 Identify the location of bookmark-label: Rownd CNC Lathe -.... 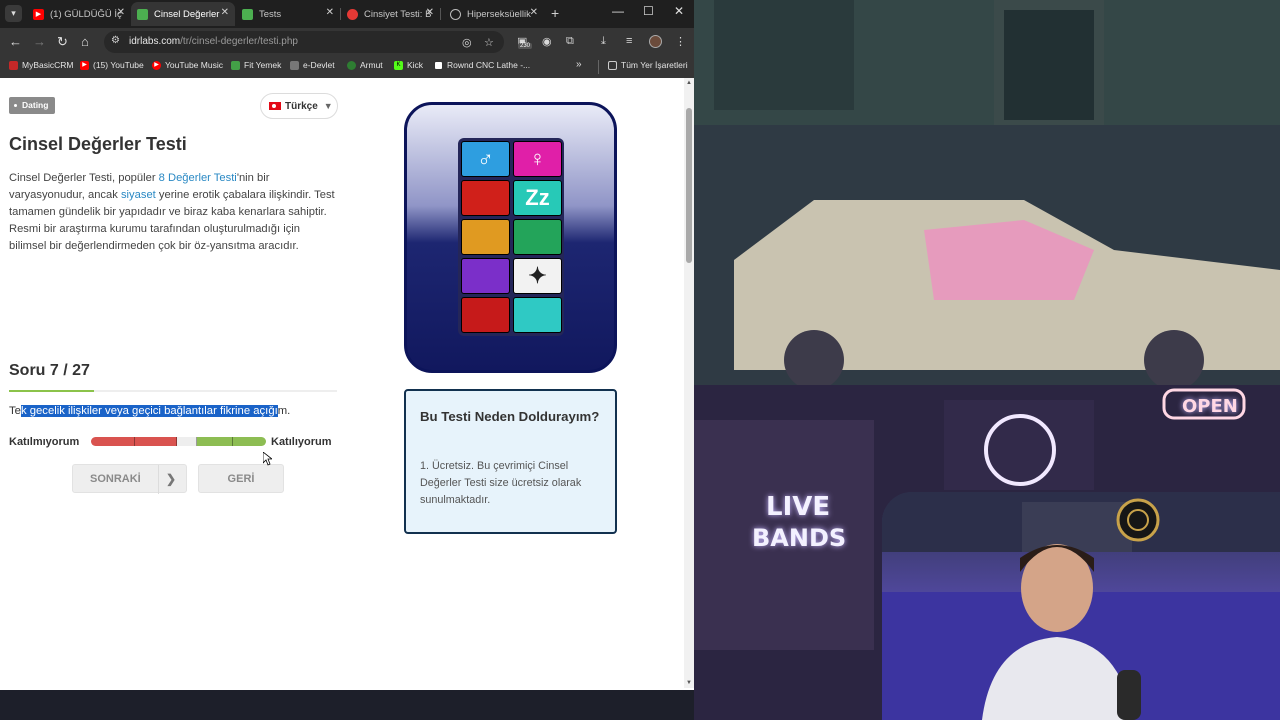
(489, 65).